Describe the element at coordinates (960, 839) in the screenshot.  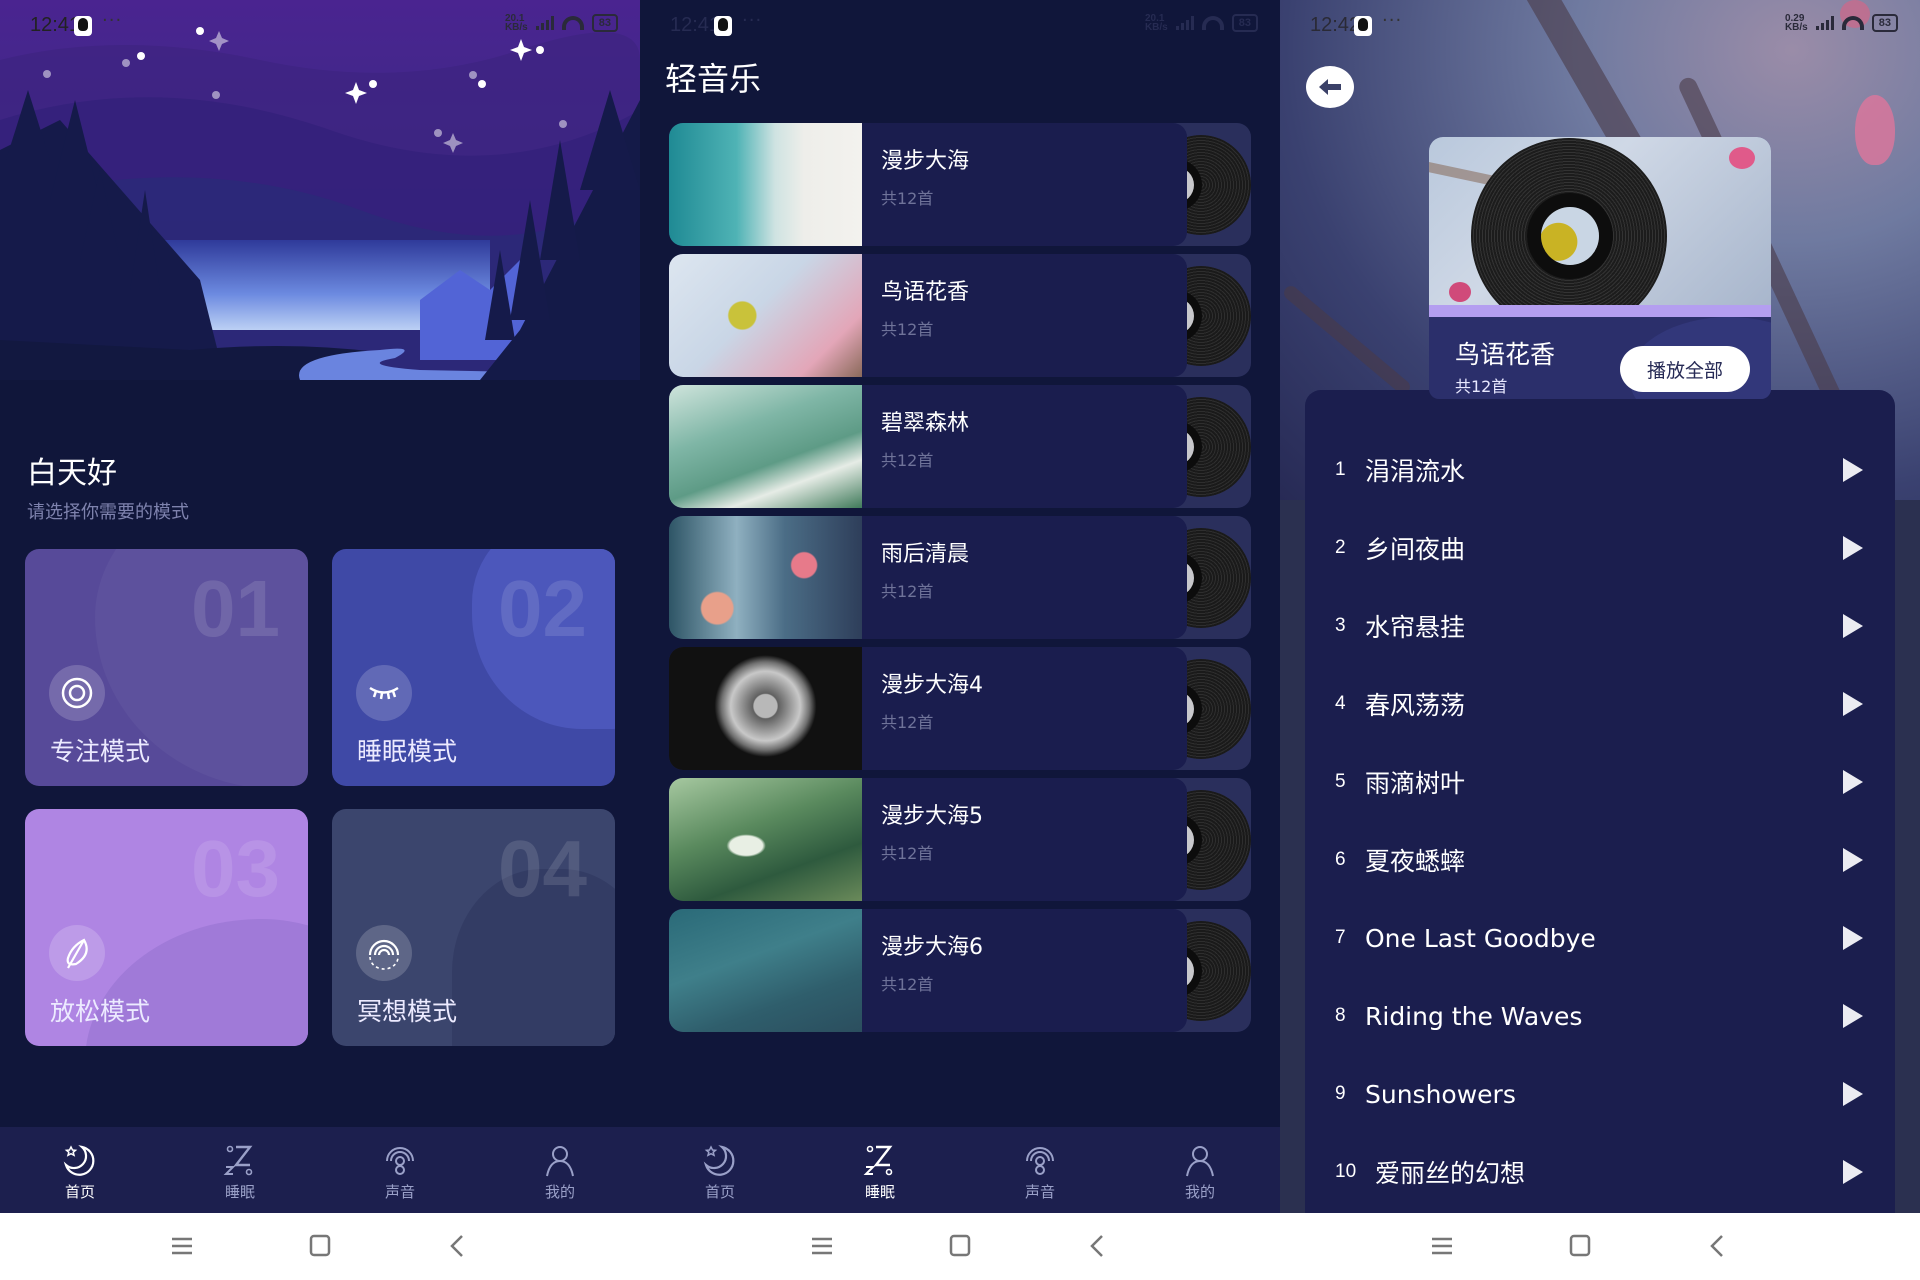
I see `album-list-item: 漫步大海5 共12首` at that location.